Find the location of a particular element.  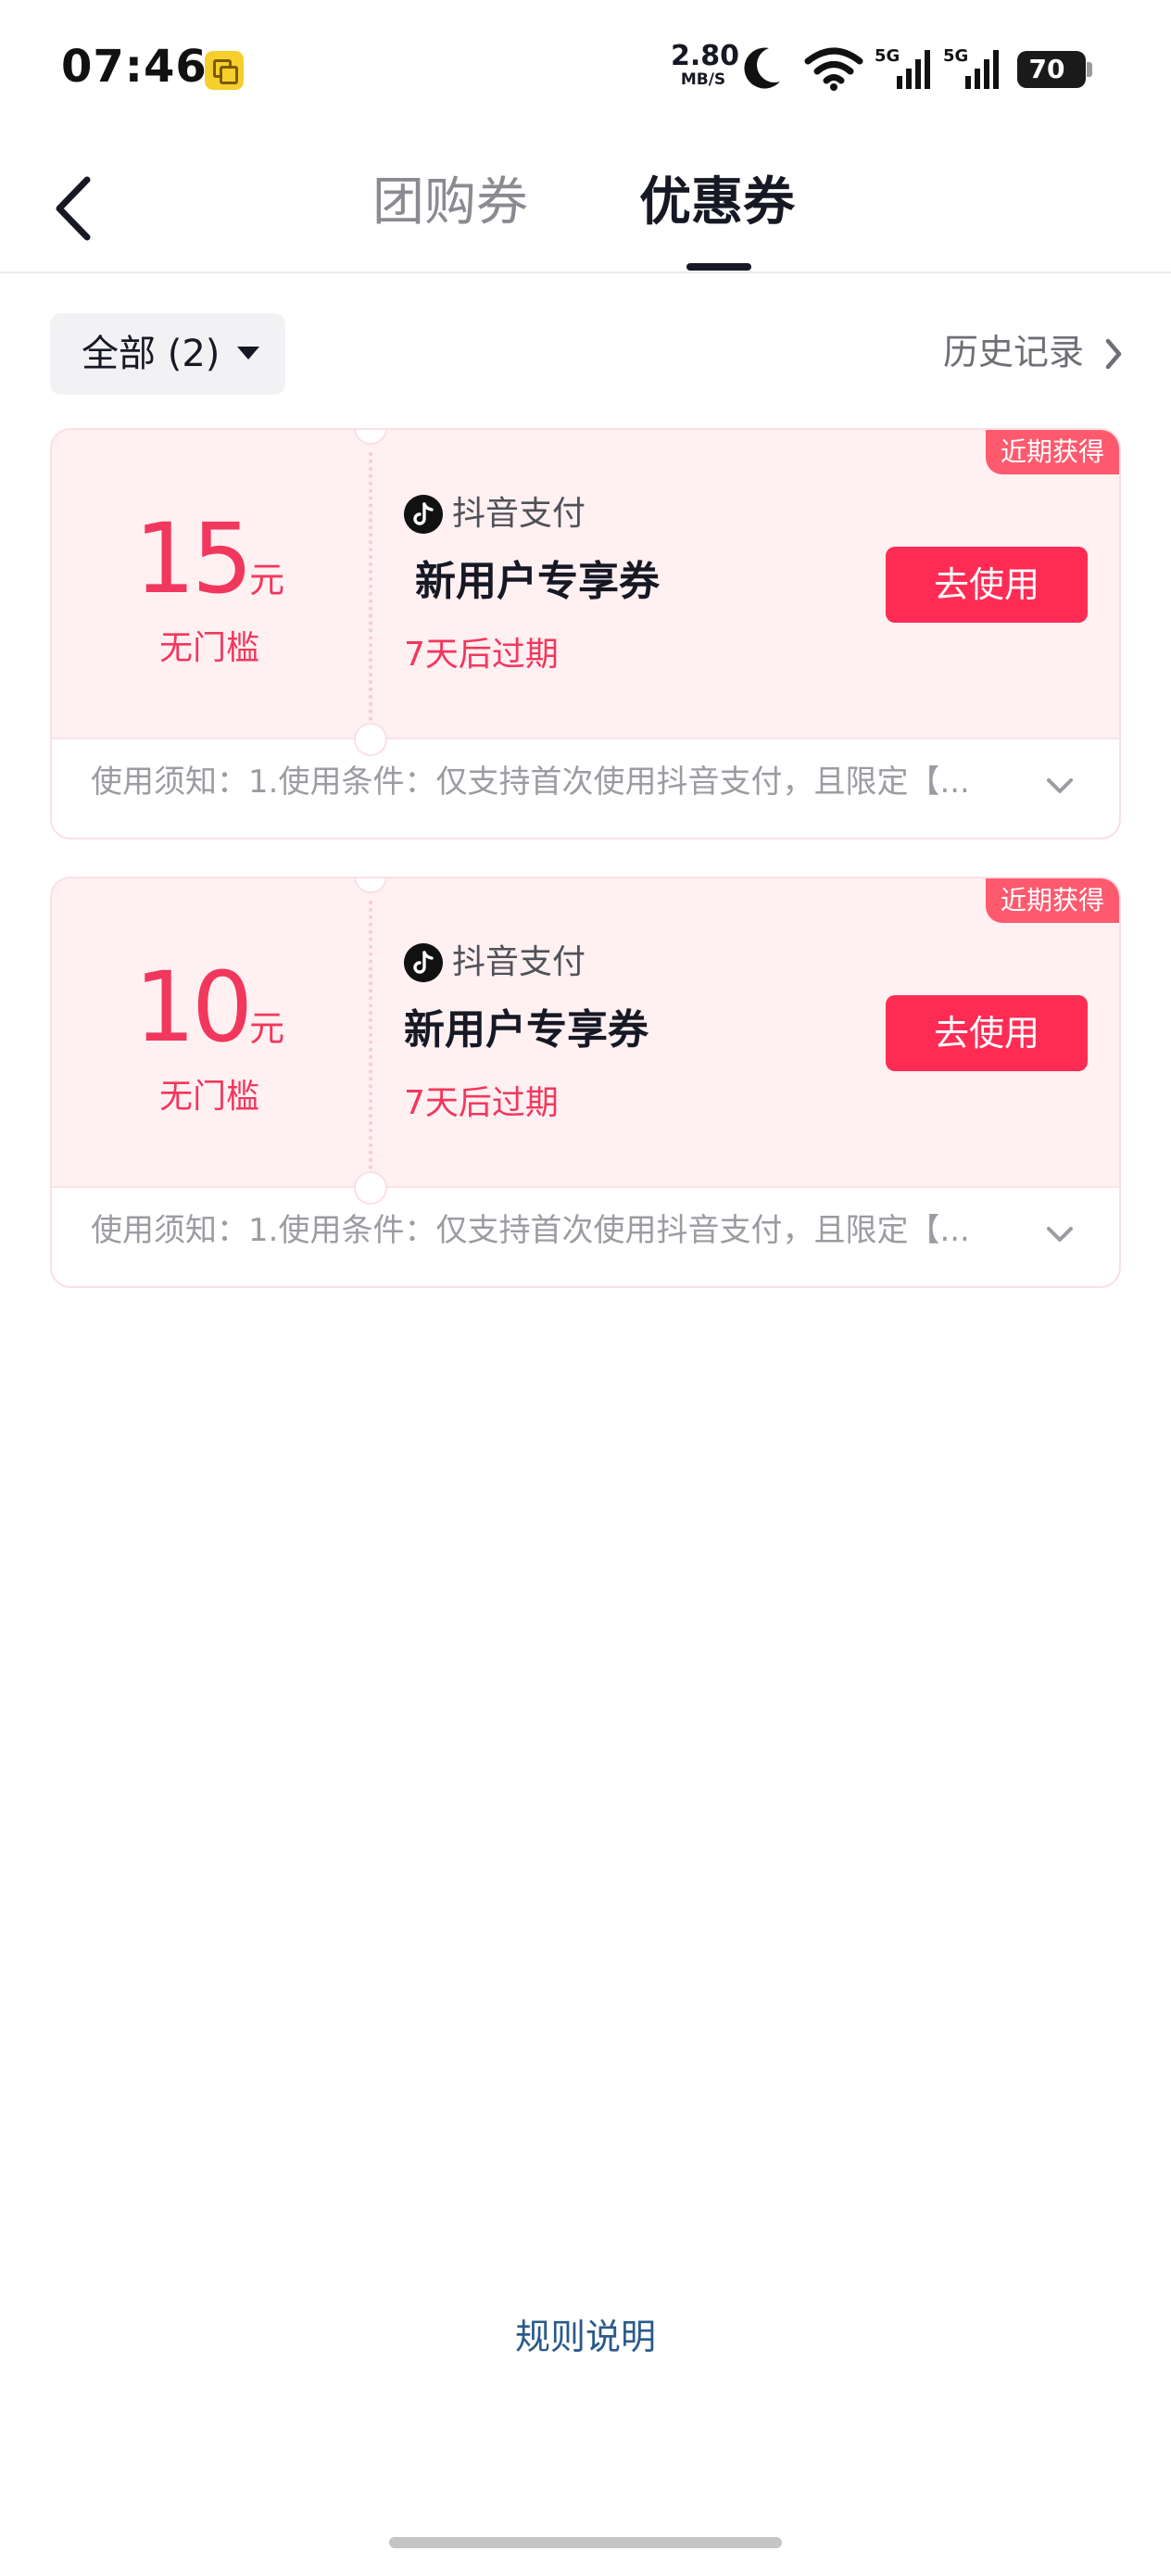

wifi-icon is located at coordinates (834, 69).